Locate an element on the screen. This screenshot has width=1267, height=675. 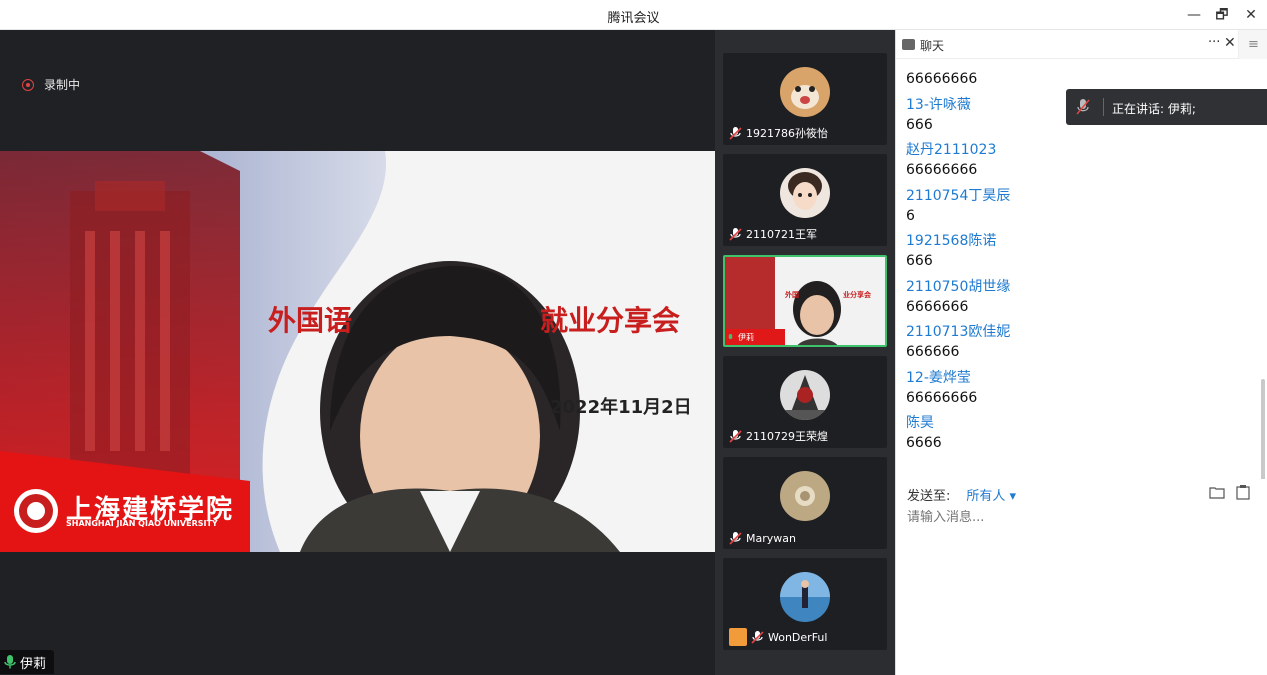
chat-message-text: 6666 is located at coordinates (924, 443).